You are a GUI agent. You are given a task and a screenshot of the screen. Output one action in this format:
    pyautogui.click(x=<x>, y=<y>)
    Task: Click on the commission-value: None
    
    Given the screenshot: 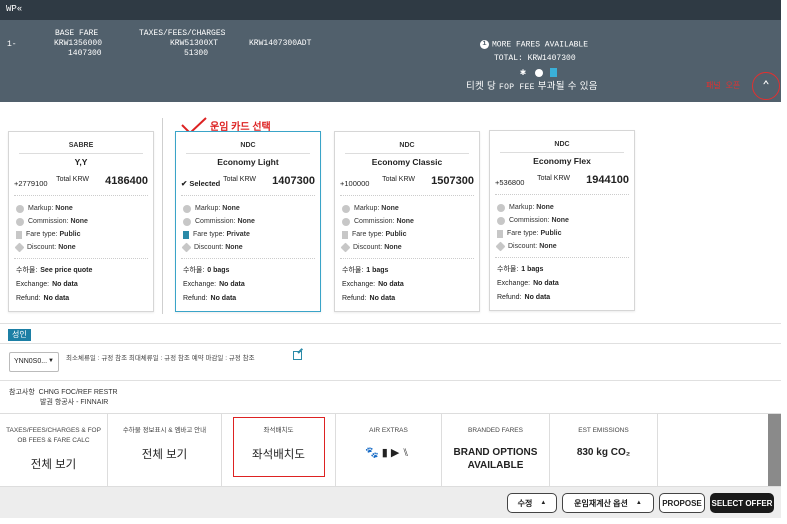 What is the action you would take?
    pyautogui.click(x=560, y=220)
    